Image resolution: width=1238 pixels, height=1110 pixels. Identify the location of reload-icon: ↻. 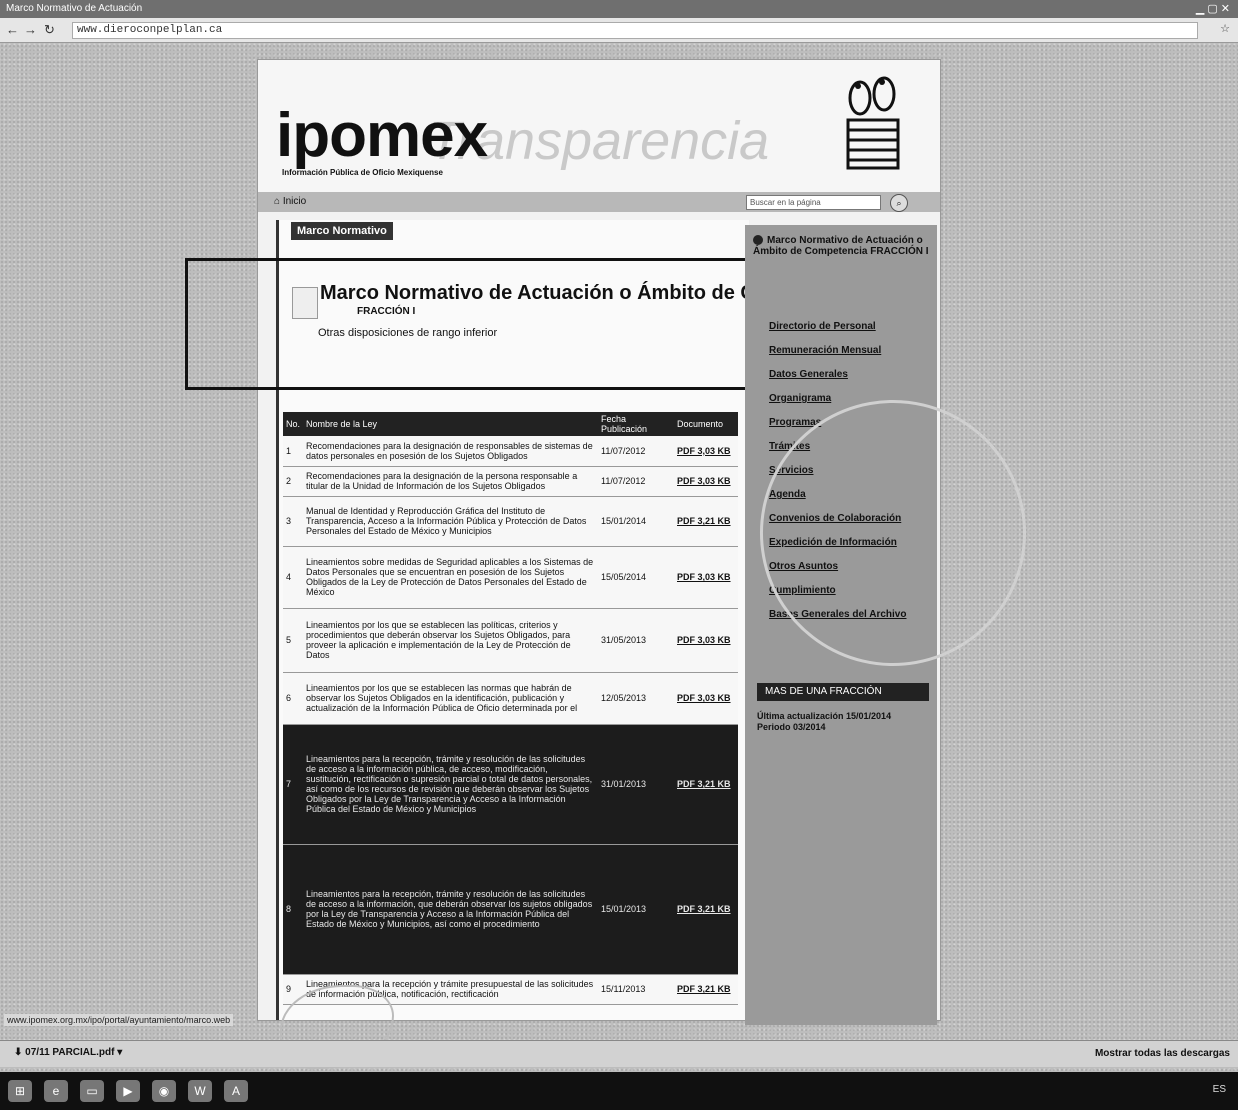
(49, 30).